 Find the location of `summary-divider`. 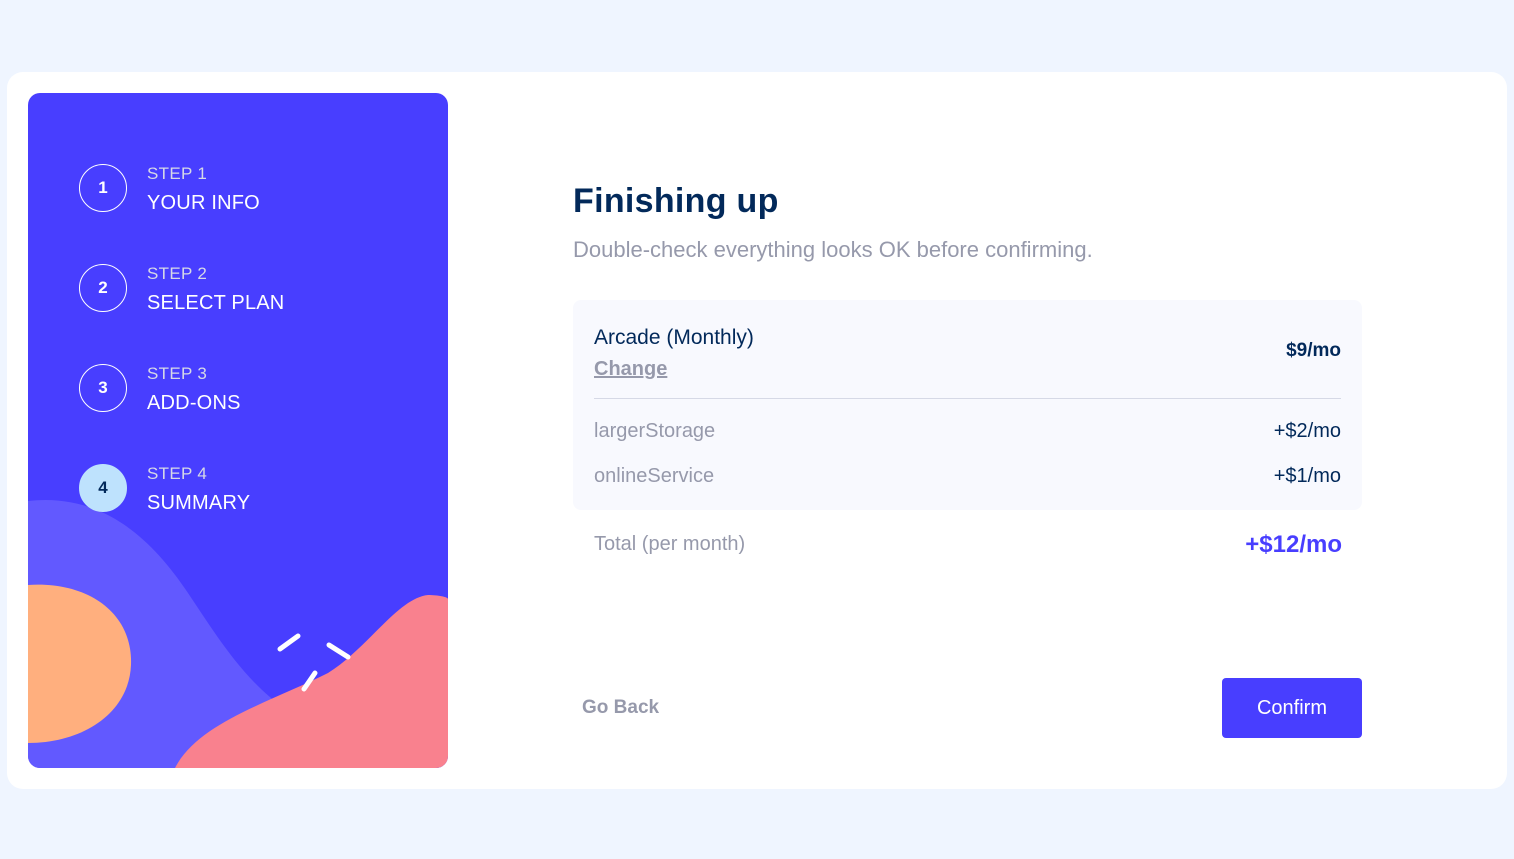

summary-divider is located at coordinates (967, 398).